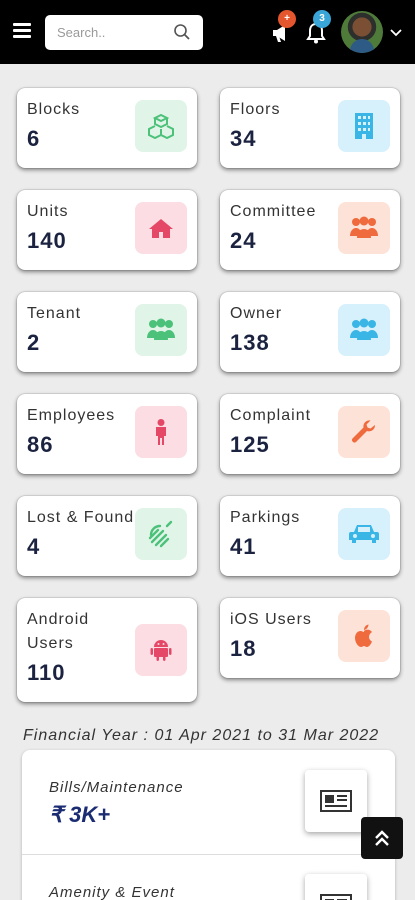 This screenshot has height=900, width=415. I want to click on stat-card-tenant: Tenant 2, so click(107, 332).